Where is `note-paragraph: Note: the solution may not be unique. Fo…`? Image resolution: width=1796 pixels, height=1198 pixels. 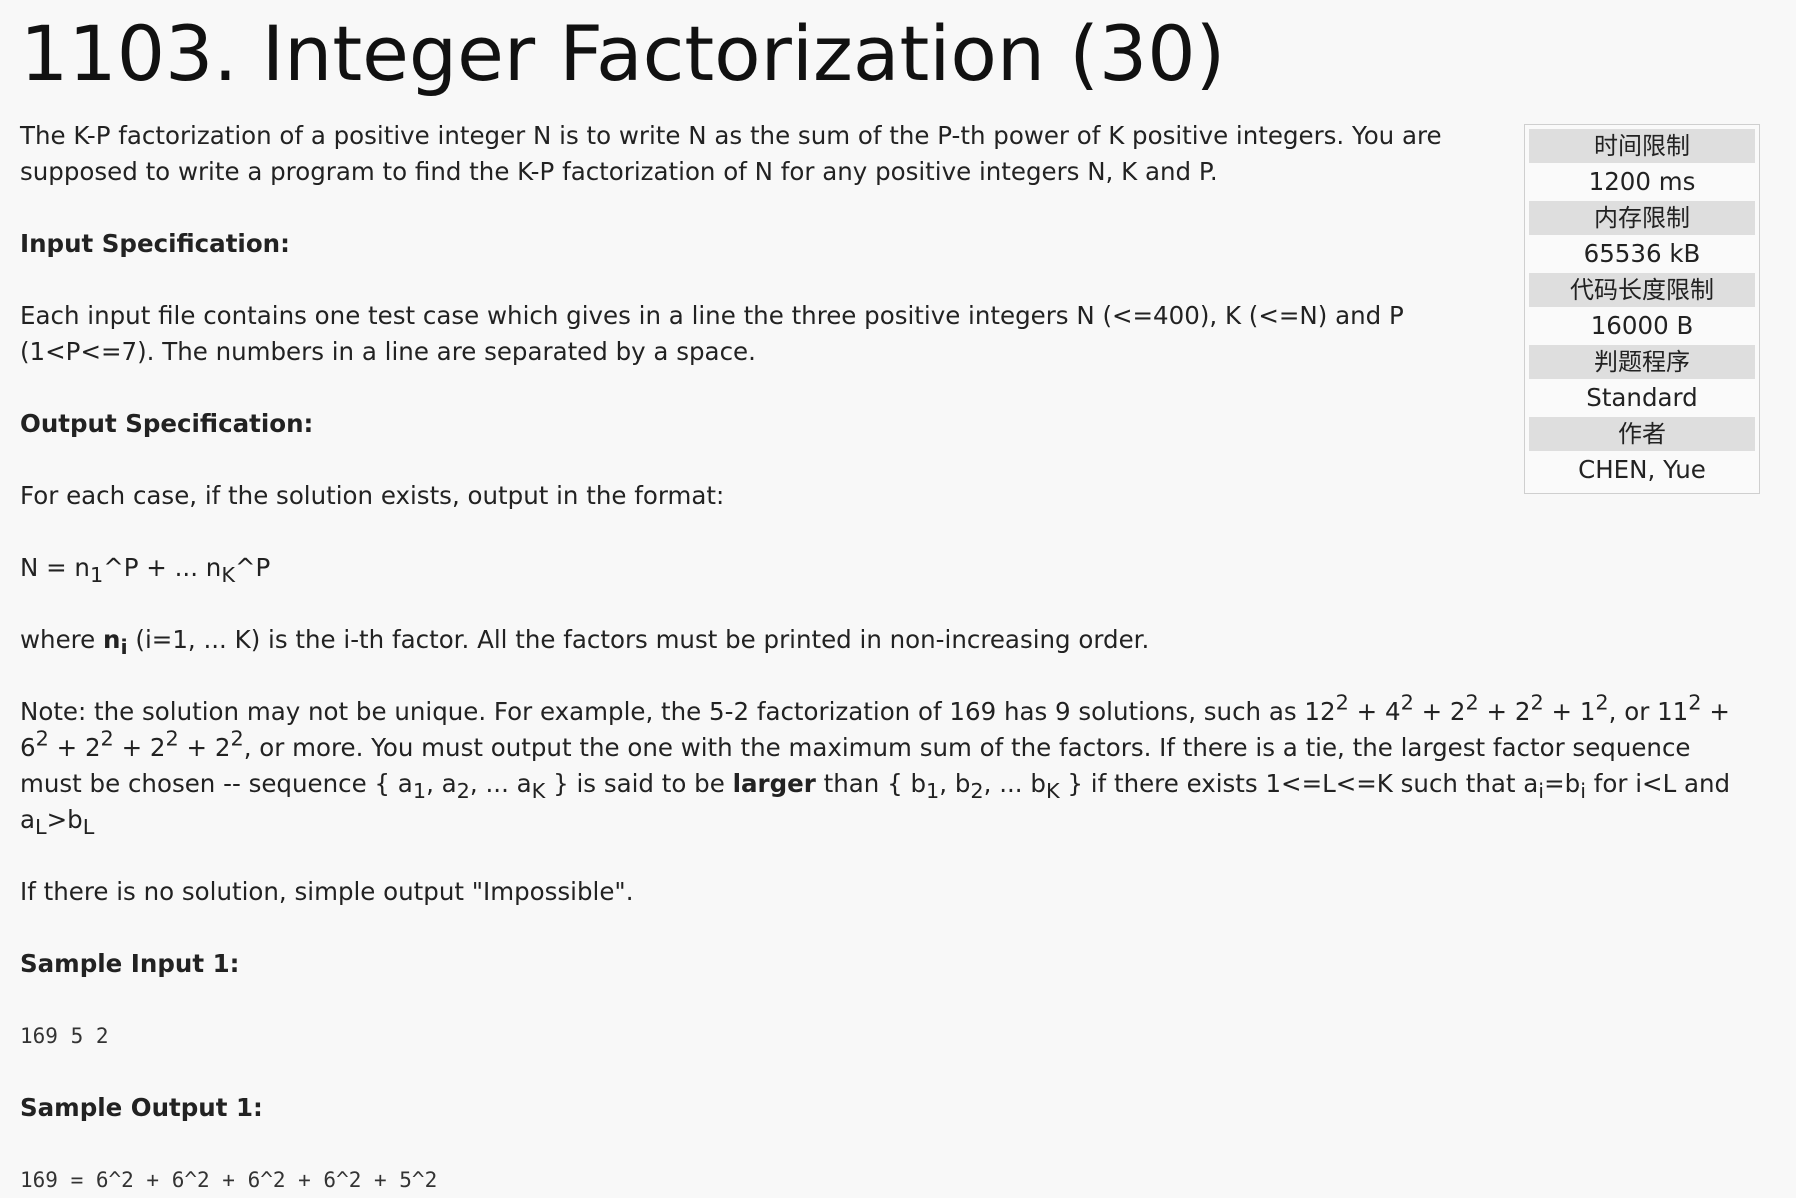 note-paragraph: Note: the solution may not be unique. Fo… is located at coordinates (875, 765).